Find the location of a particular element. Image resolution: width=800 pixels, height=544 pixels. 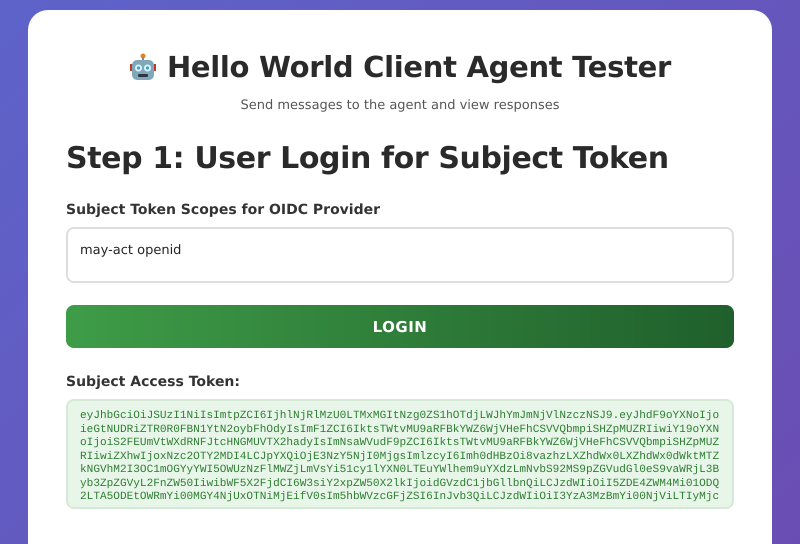

page-subtitle: Send messages to the agent and view responses is located at coordinates (399, 105).